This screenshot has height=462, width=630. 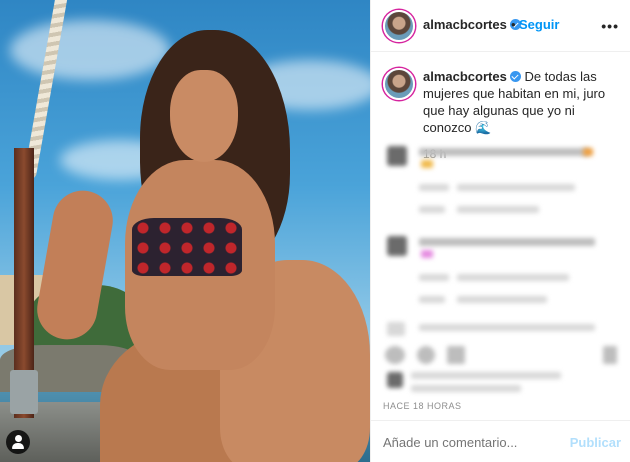 I want to click on username-link: almacbcortes, so click(x=472, y=24).